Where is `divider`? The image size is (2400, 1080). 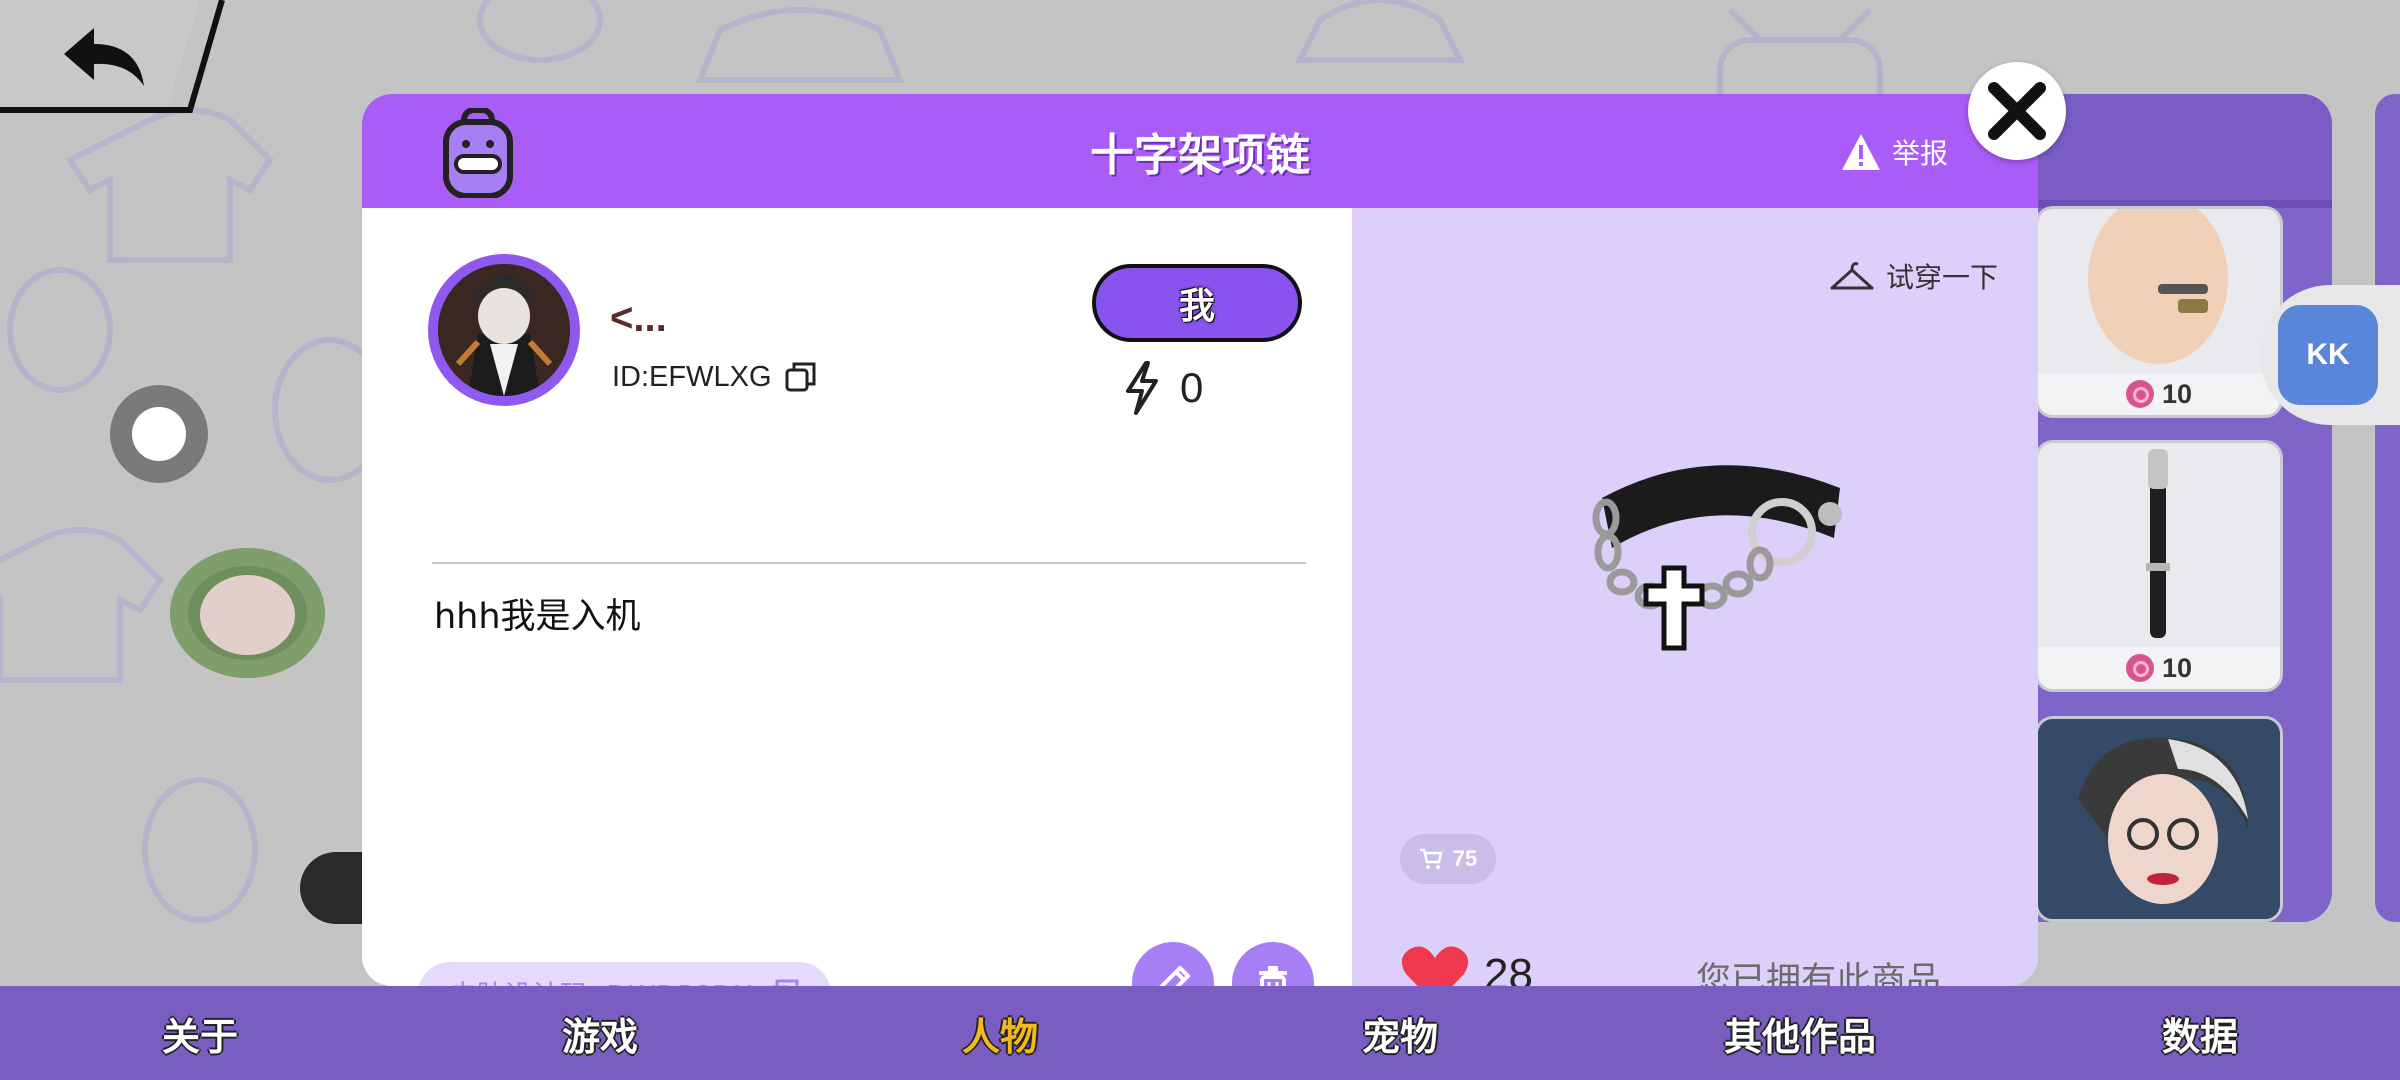
divider is located at coordinates (869, 563).